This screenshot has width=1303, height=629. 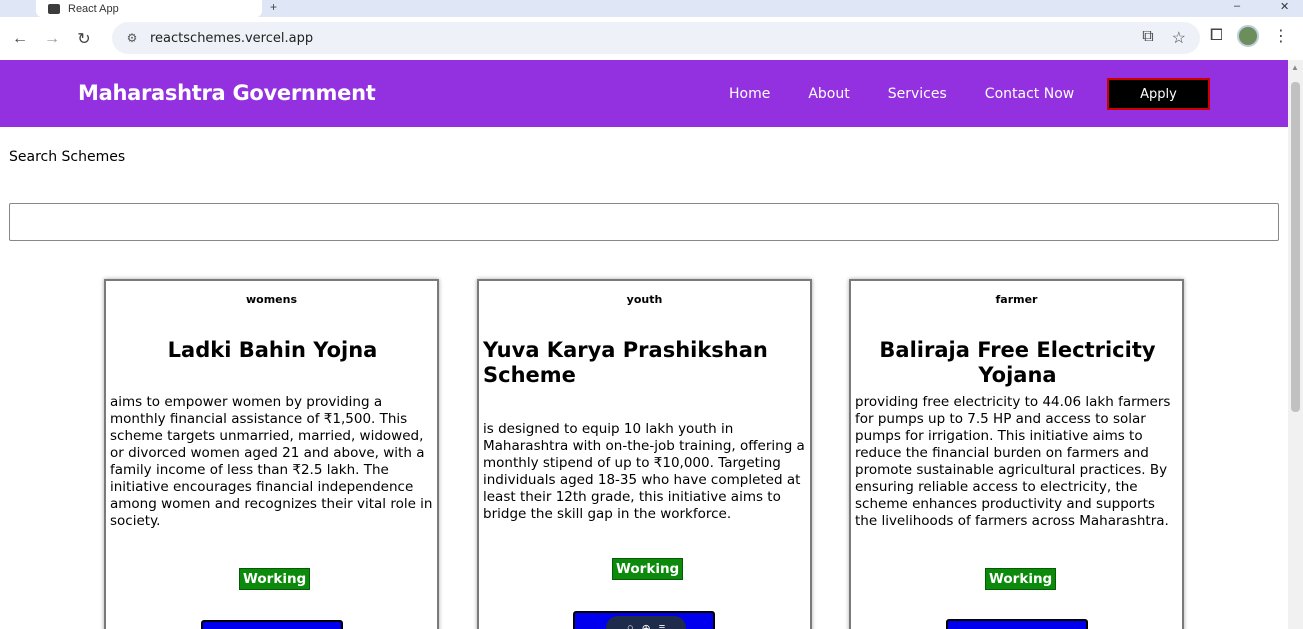 What do you see at coordinates (20, 39) in the screenshot?
I see `back-icon: ←` at bounding box center [20, 39].